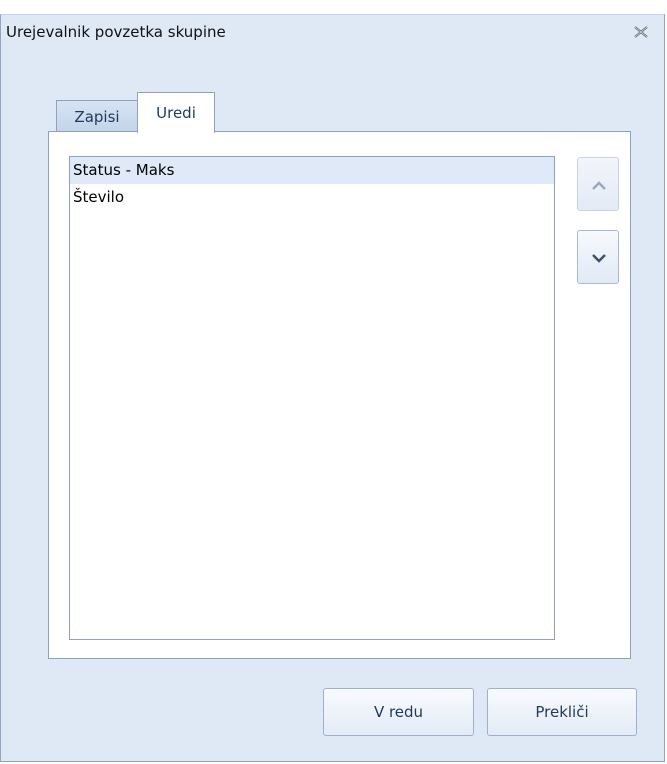  I want to click on ok-button: V redu, so click(398, 712).